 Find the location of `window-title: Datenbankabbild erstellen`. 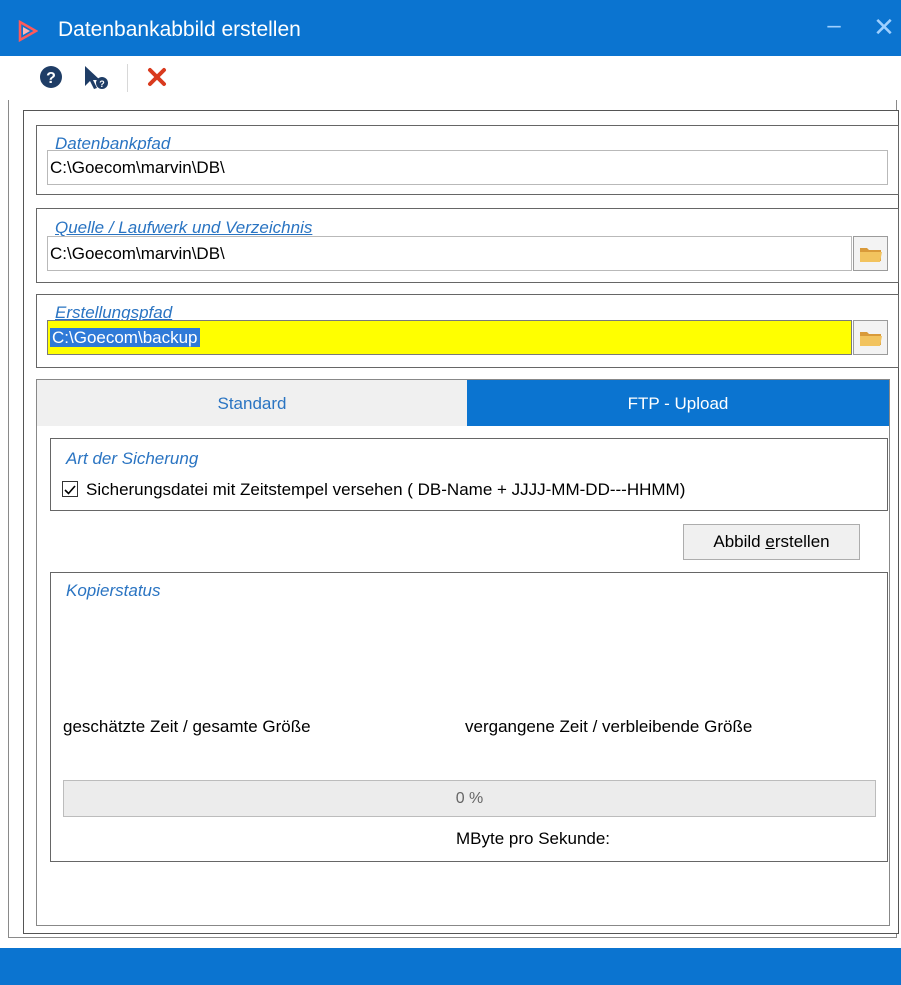

window-title: Datenbankabbild erstellen is located at coordinates (179, 29).